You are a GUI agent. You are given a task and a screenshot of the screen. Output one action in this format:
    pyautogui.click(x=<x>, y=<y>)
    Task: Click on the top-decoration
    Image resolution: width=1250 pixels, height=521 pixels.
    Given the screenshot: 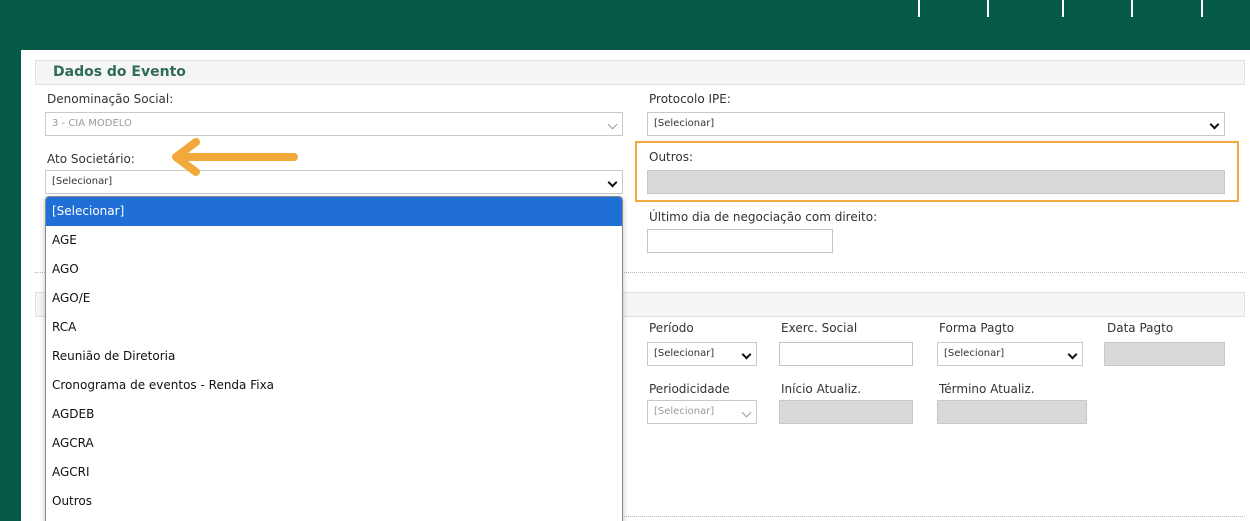 What is the action you would take?
    pyautogui.click(x=1082, y=9)
    